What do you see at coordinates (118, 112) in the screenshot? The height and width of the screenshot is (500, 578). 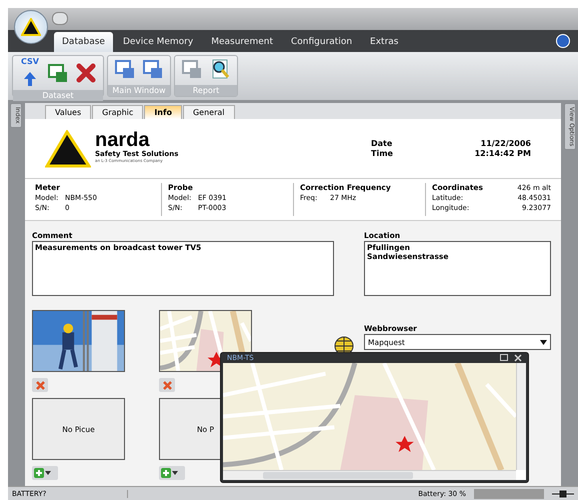 I see `view-tab: Graphic` at bounding box center [118, 112].